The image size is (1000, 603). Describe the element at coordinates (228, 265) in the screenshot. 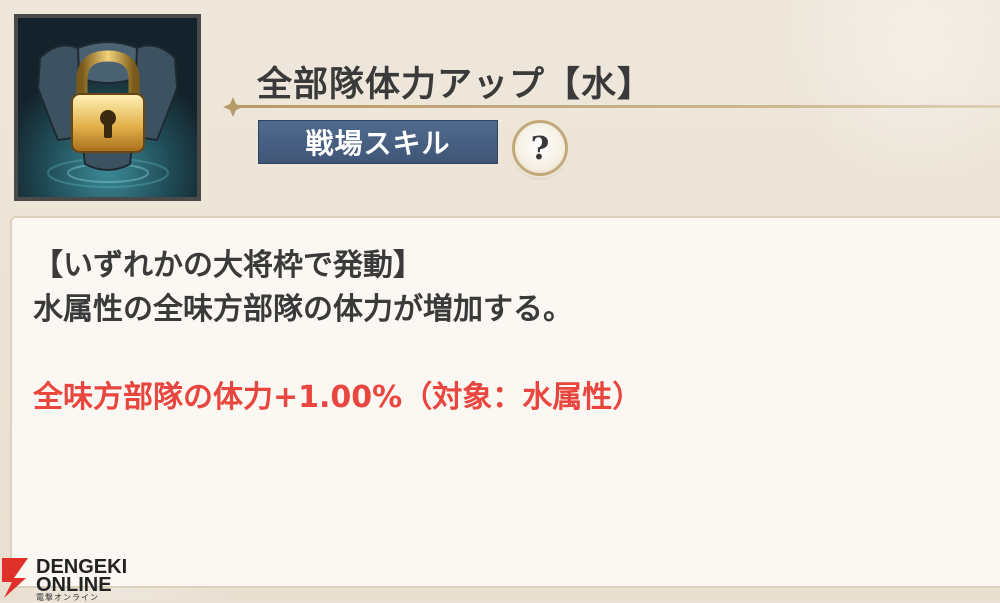

I see `skill-trigger-condition: 【いずれかの大将枠で発動】` at that location.